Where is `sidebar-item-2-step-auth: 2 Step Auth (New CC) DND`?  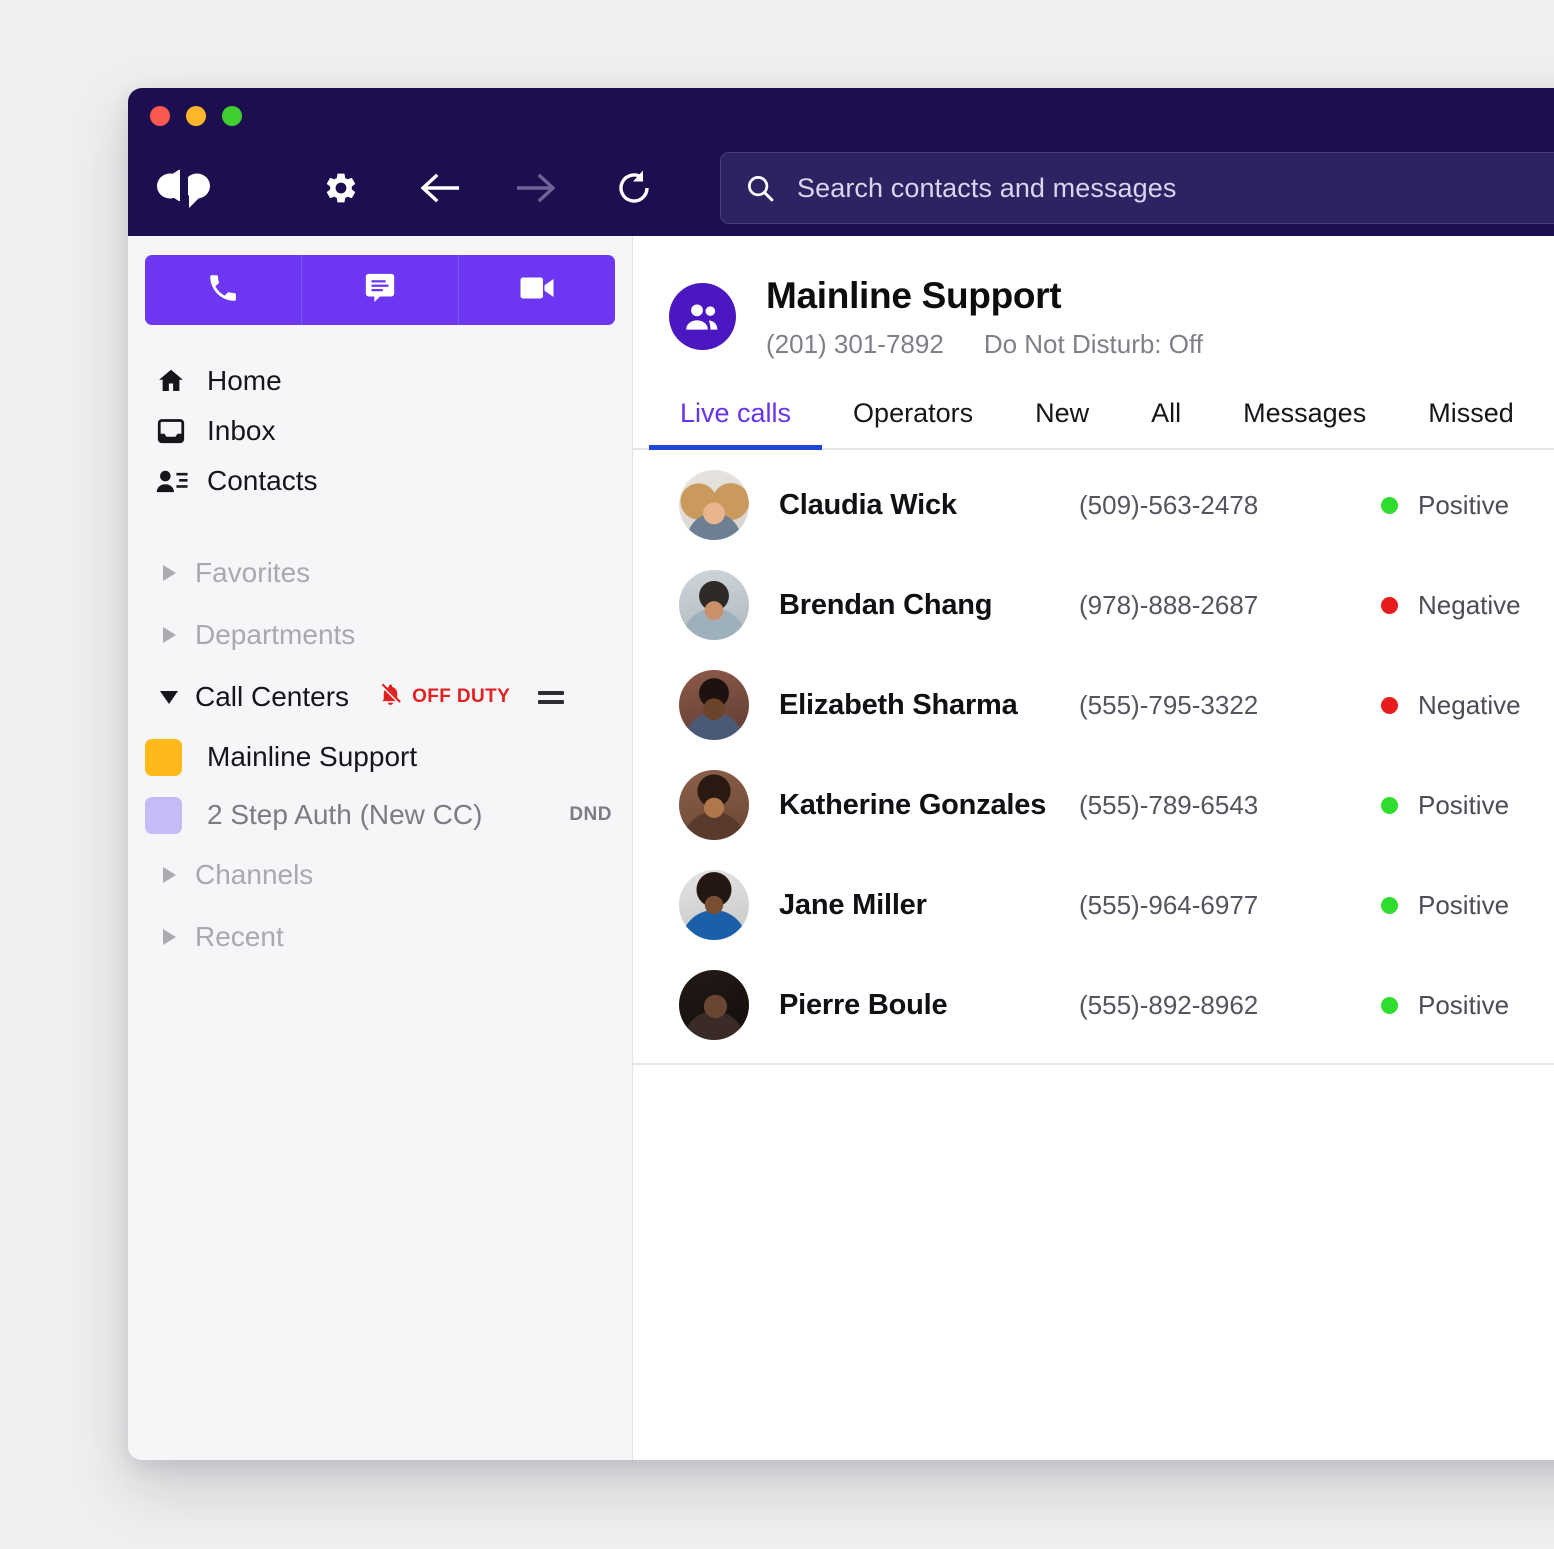
sidebar-item-2-step-auth: 2 Step Auth (New CC) DND is located at coordinates (380, 815).